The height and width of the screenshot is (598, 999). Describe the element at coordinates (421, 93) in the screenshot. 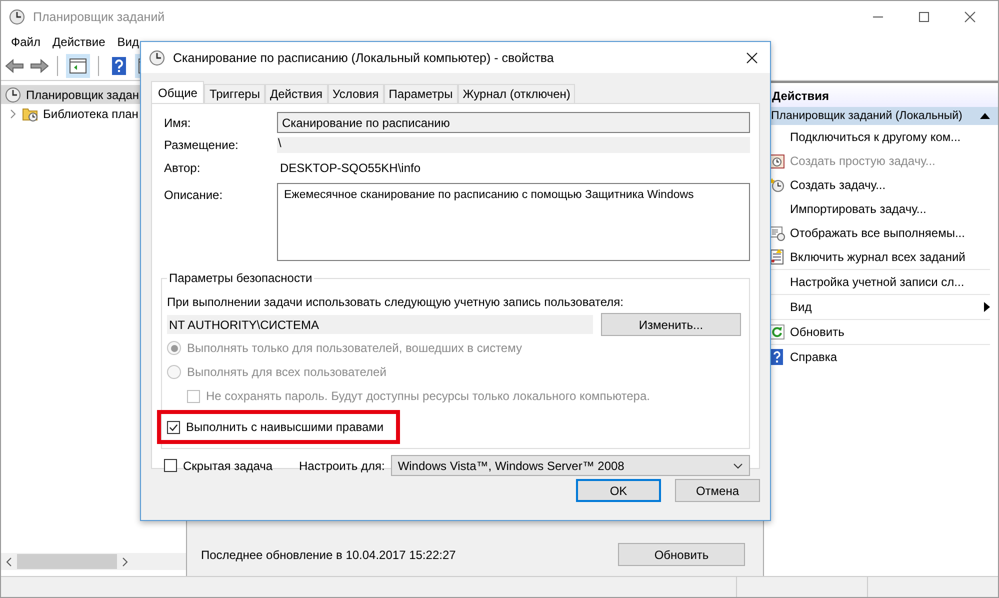

I see `tab: Параметры` at that location.